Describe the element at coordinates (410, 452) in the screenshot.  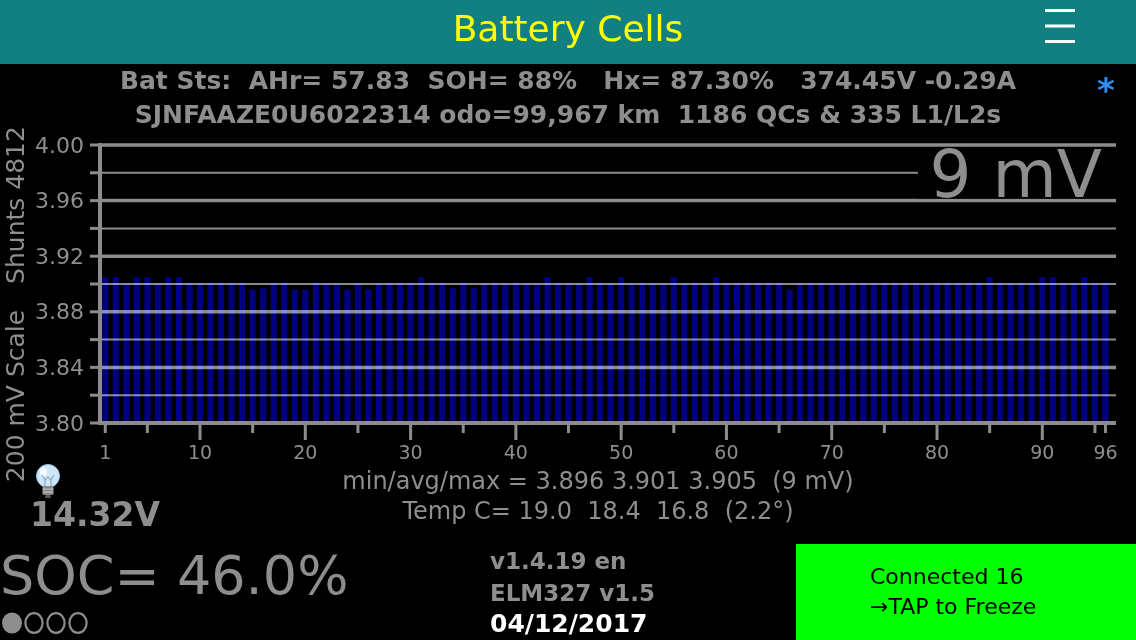
I see `x-tick-label: 30` at that location.